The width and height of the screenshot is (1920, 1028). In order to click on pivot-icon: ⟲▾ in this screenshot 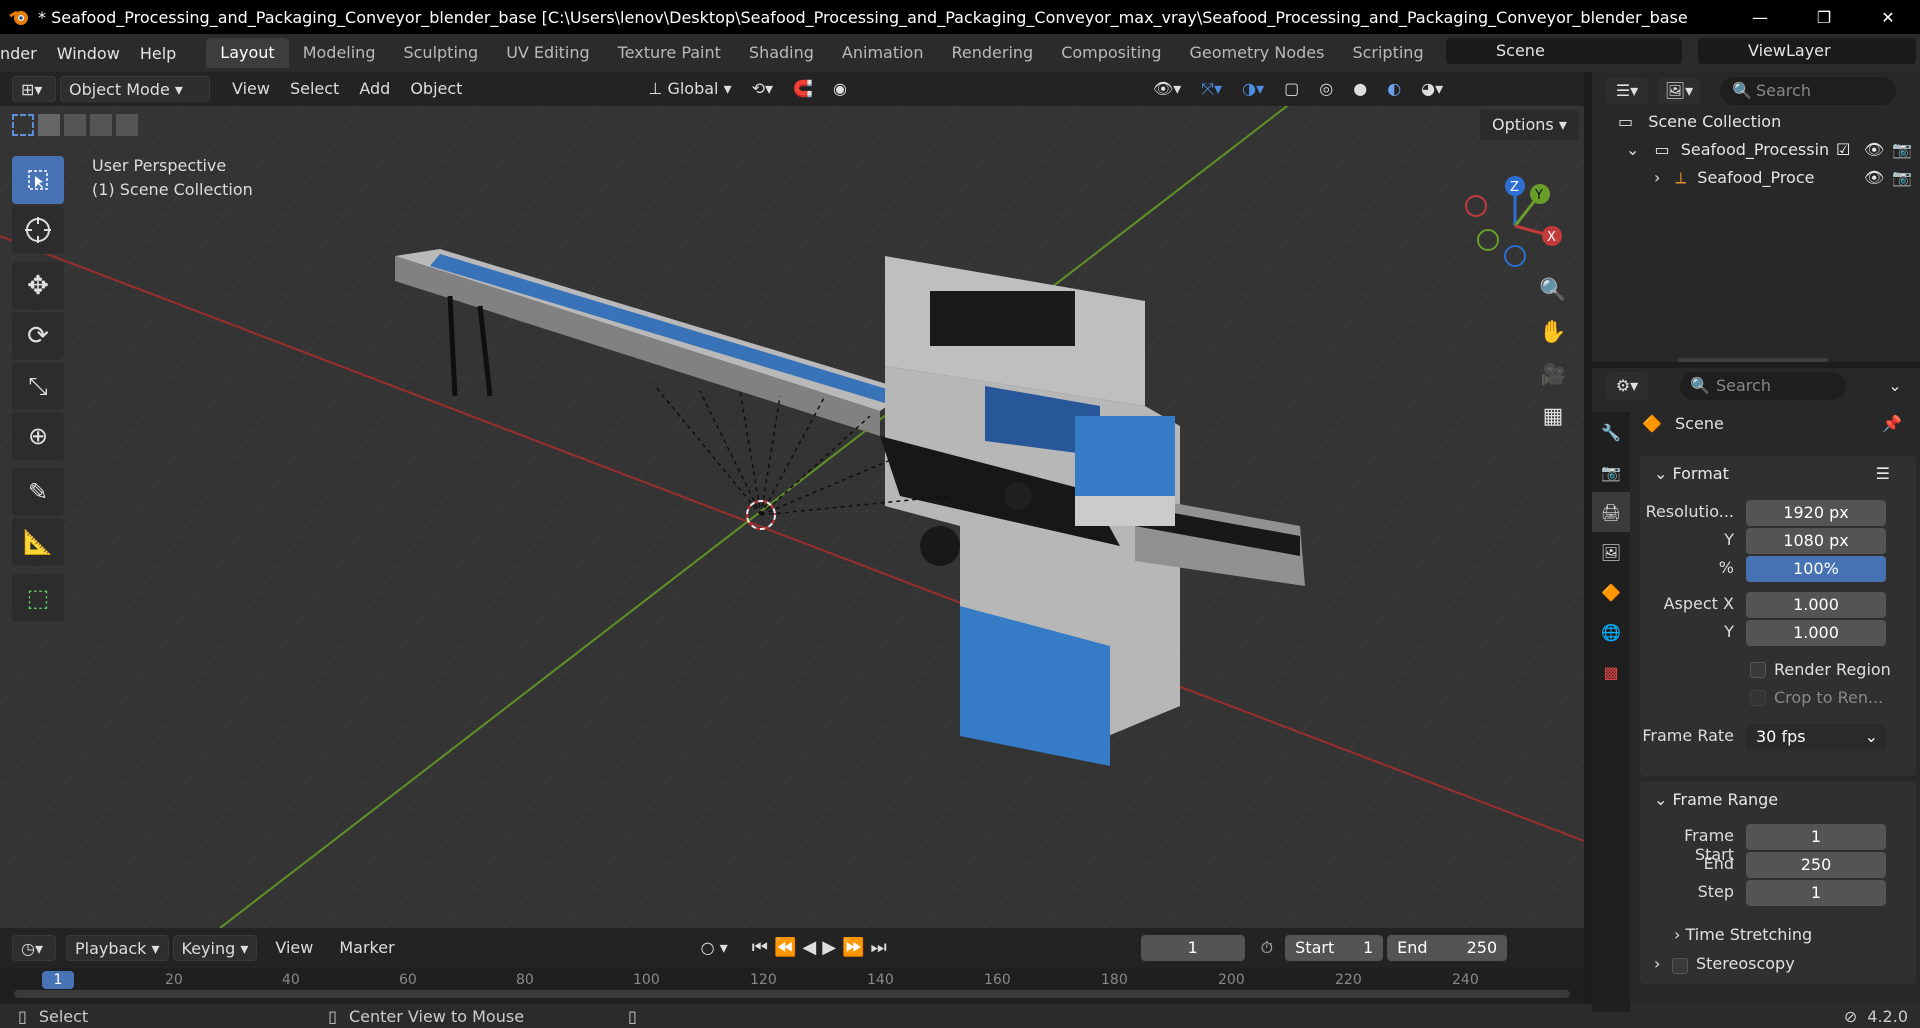, I will do `click(762, 89)`.